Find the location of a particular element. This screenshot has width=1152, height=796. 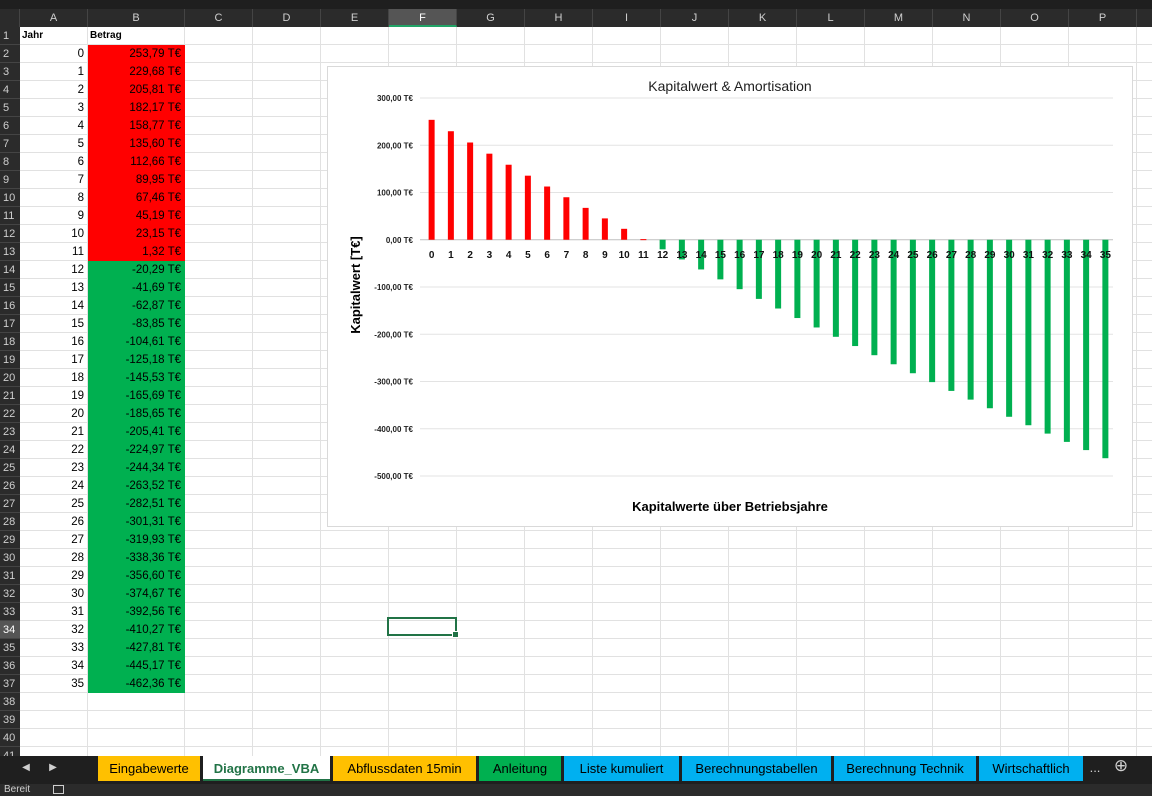

cell-betrag: -427,81 T€ is located at coordinates (136, 648).